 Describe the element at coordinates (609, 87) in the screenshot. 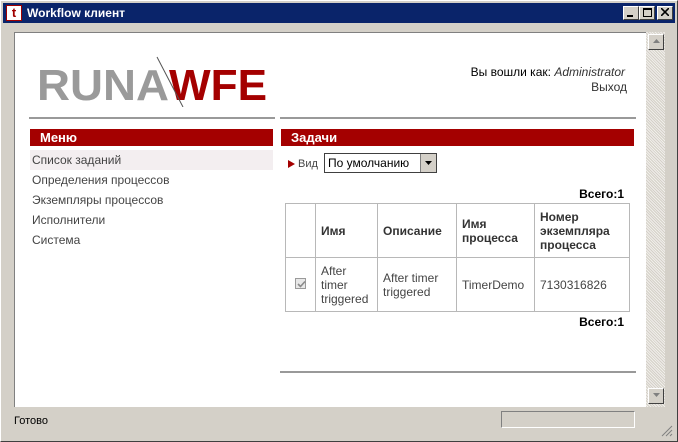

I see `logout-link: Выход` at that location.